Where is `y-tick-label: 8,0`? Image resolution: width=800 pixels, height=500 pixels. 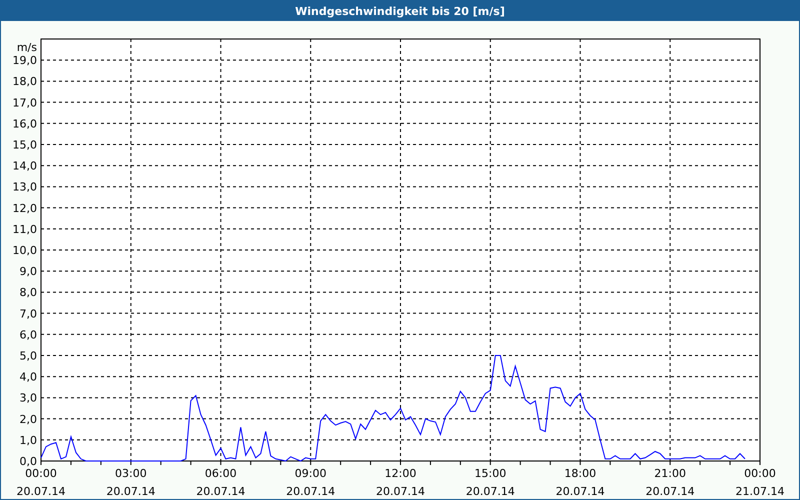
y-tick-label: 8,0 is located at coordinates (28, 293).